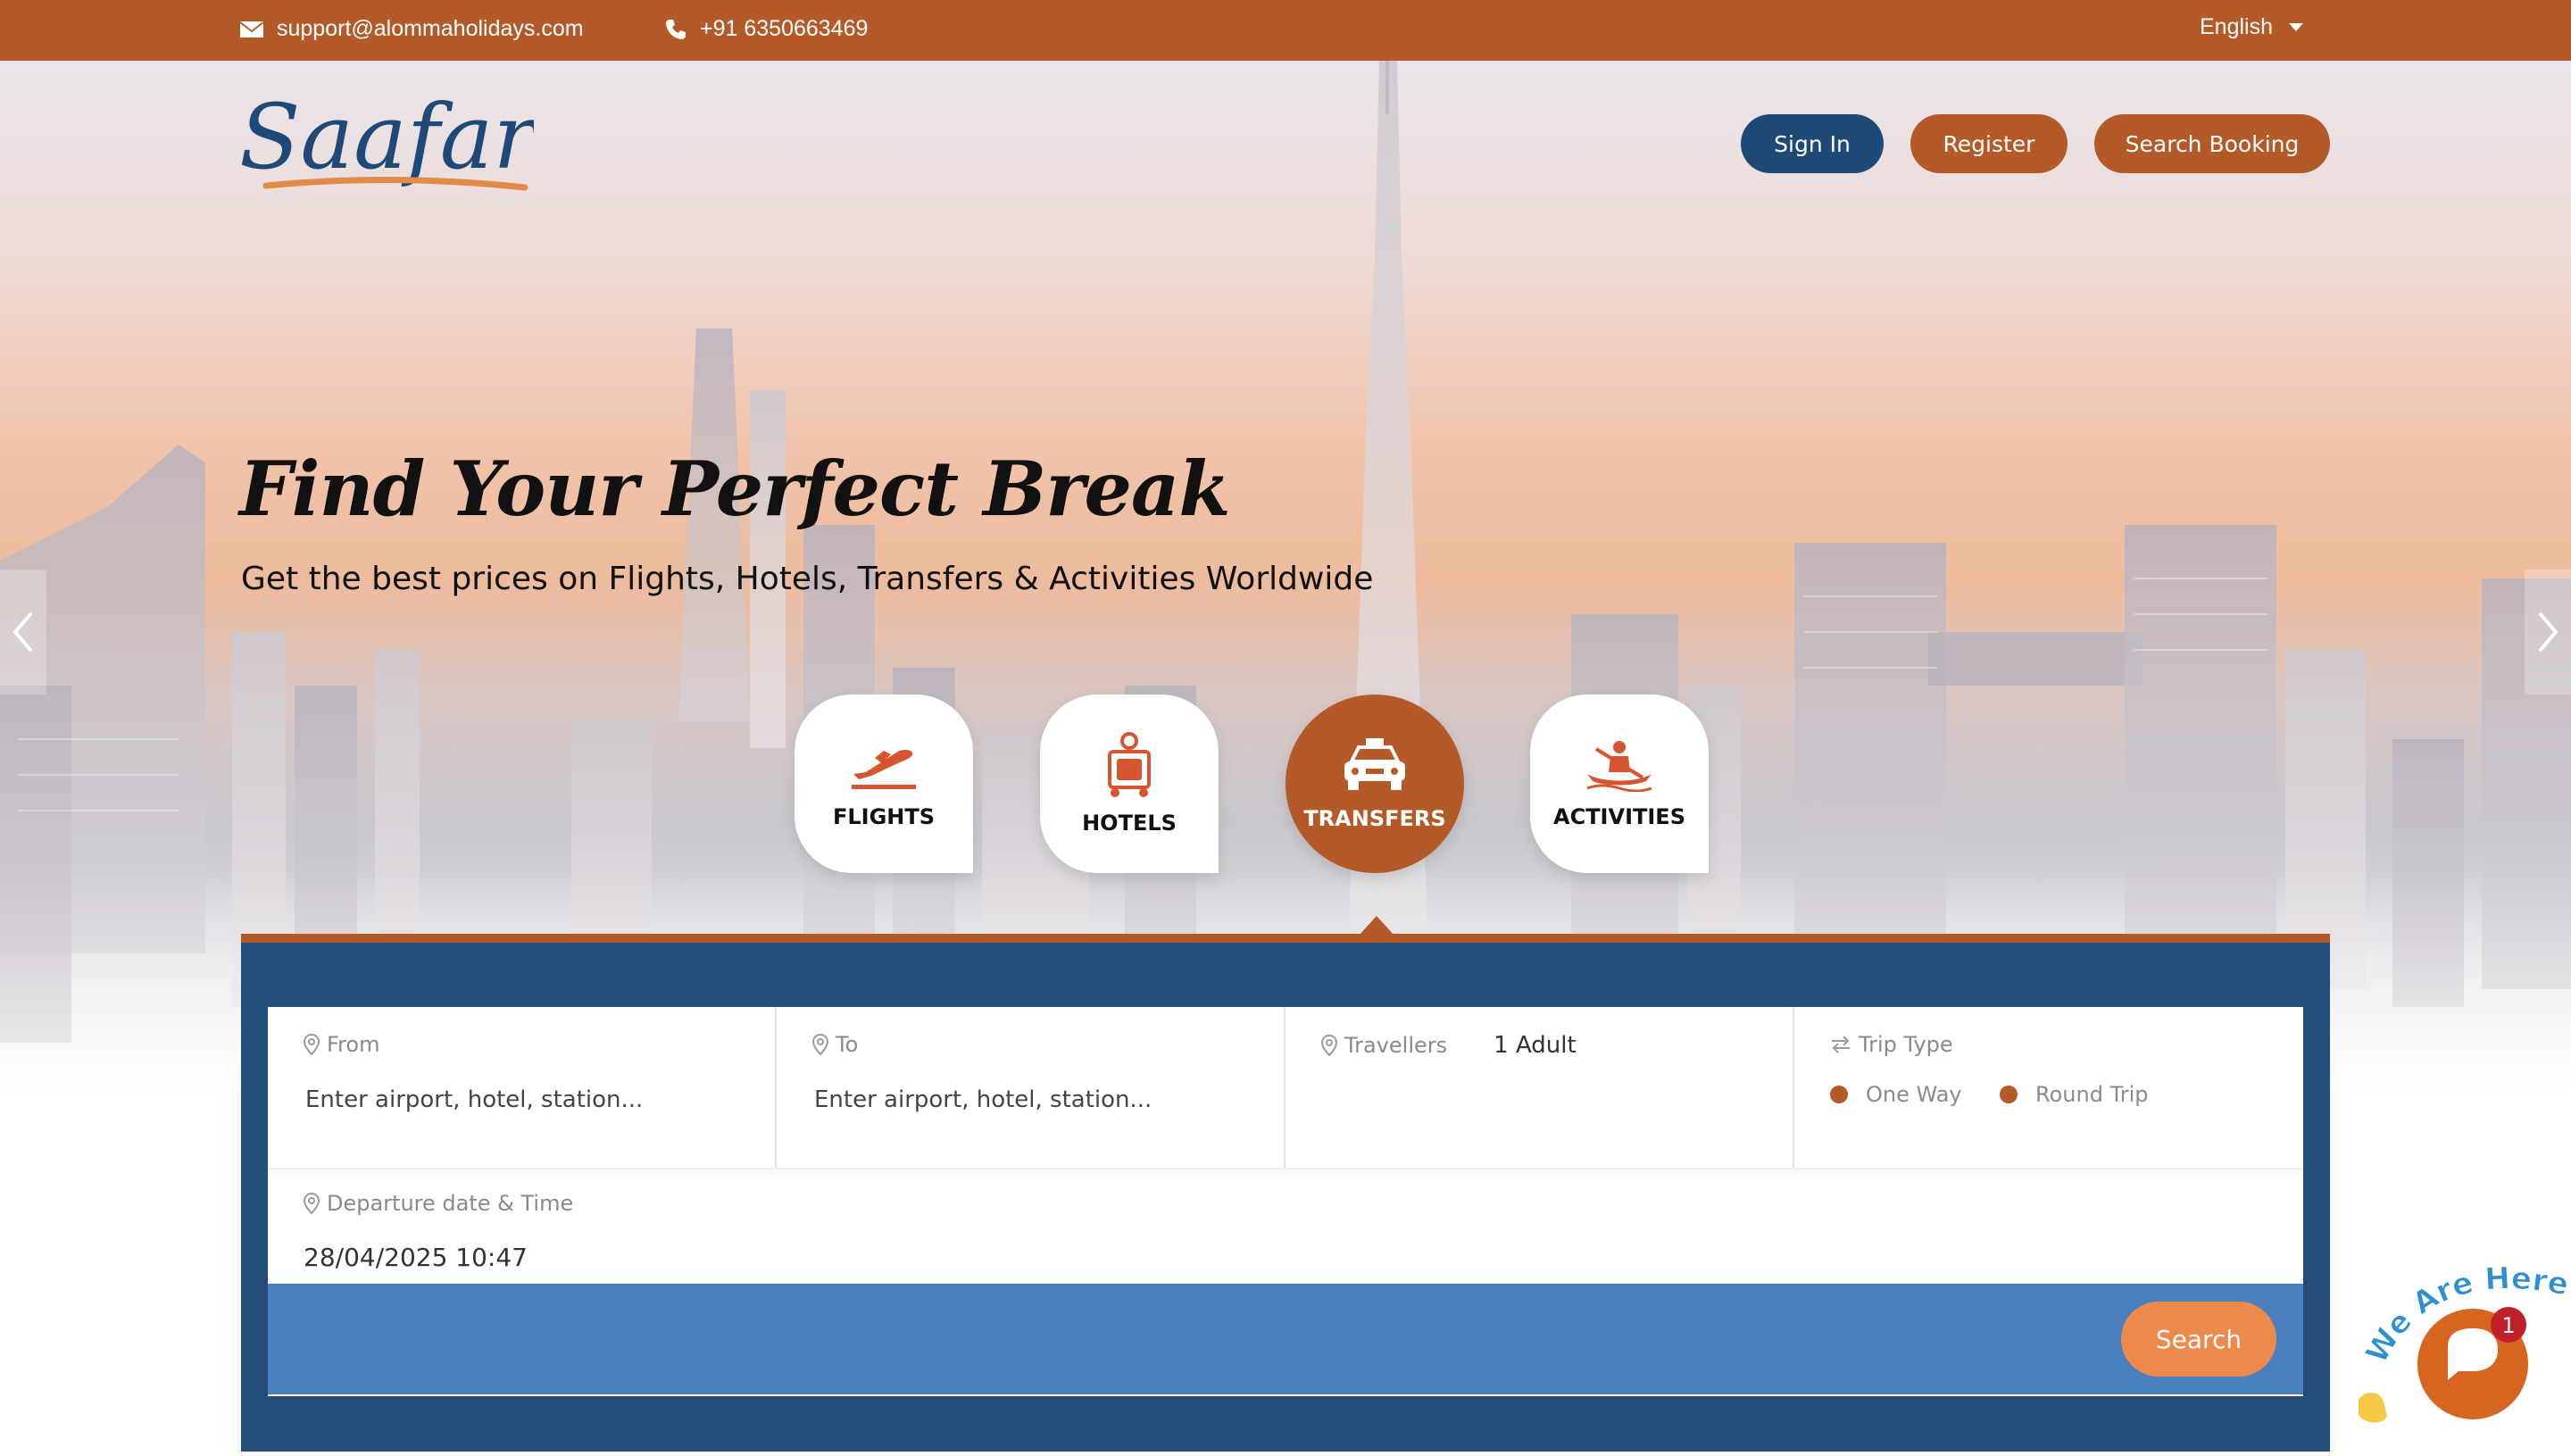 The image size is (2571, 1456). Describe the element at coordinates (1540, 1087) in the screenshot. I see `travellers-field: Travellers 1 Adult` at that location.